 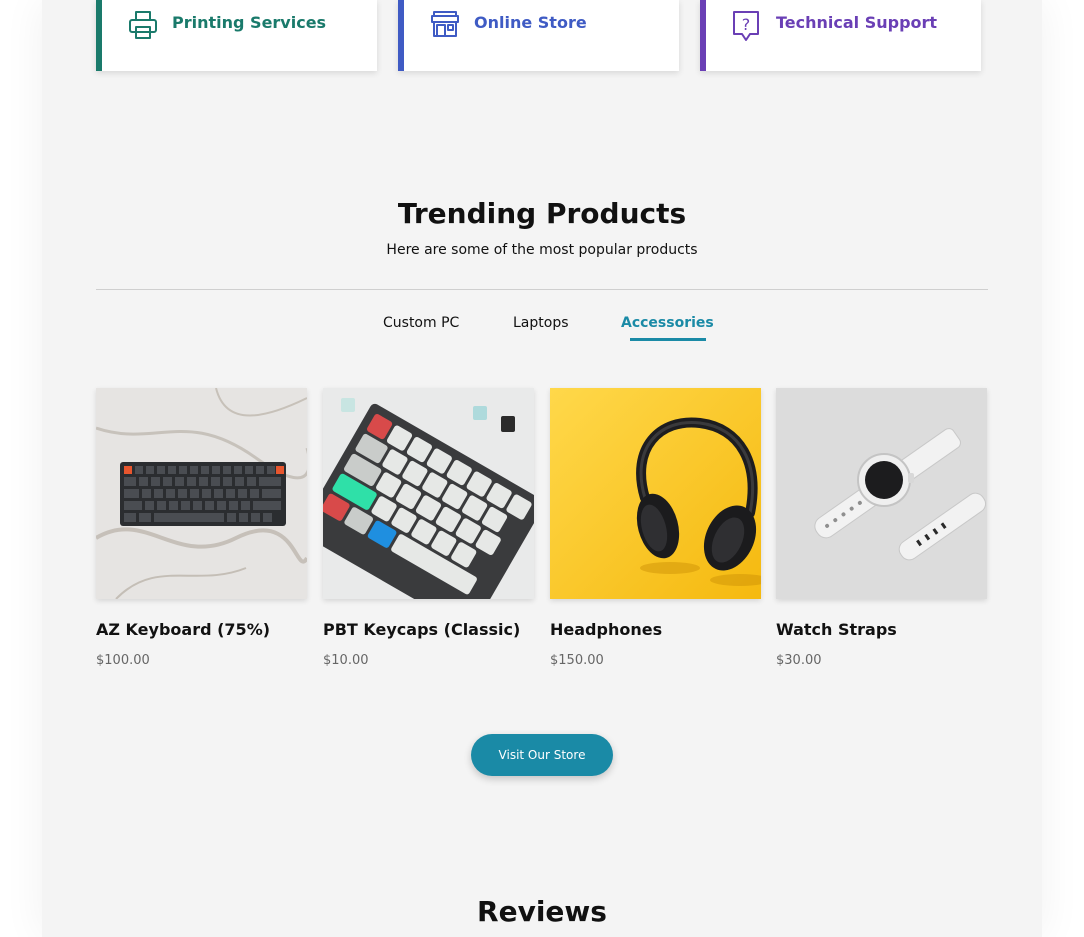 What do you see at coordinates (421, 630) in the screenshot?
I see `product-name: PBT Keycaps (Classic)` at bounding box center [421, 630].